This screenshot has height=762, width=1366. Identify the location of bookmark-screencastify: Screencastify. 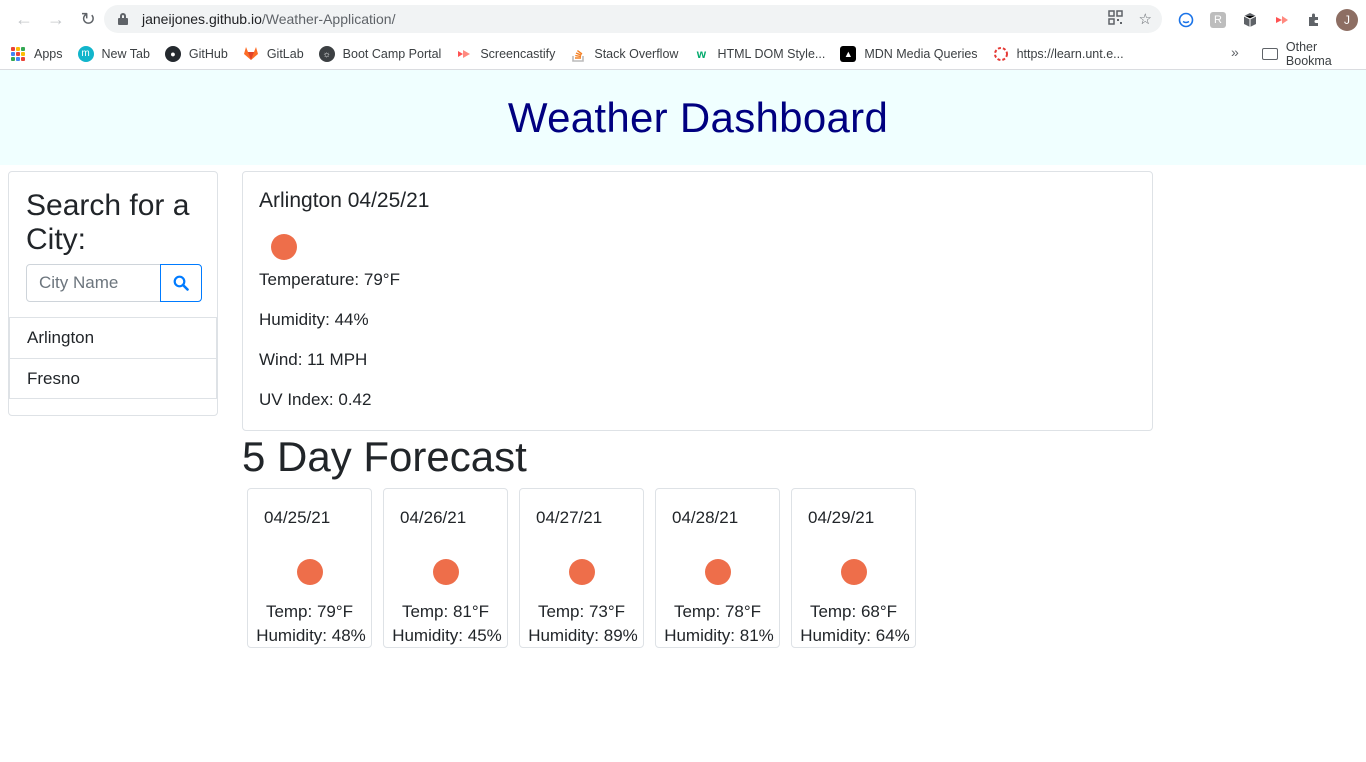
(505, 54).